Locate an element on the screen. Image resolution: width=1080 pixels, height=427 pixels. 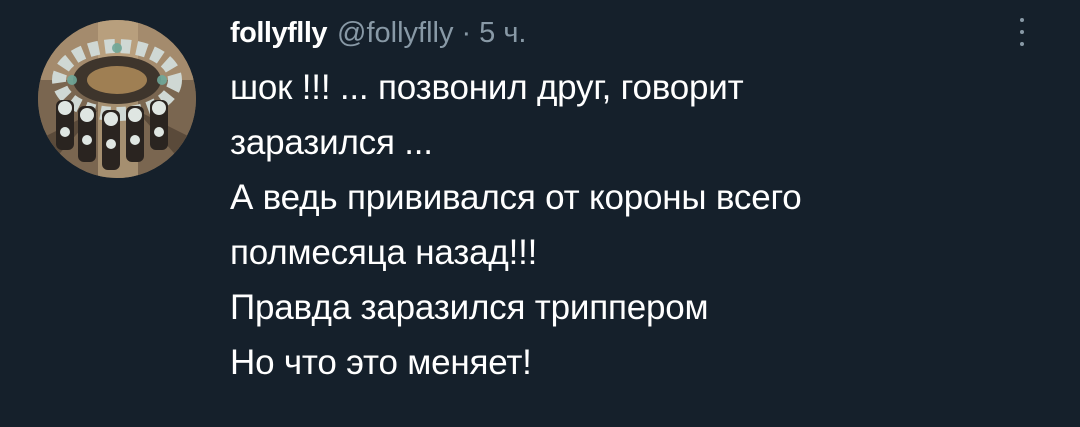
tweet-text-line: Но что это меняет! is located at coordinates (381, 362).